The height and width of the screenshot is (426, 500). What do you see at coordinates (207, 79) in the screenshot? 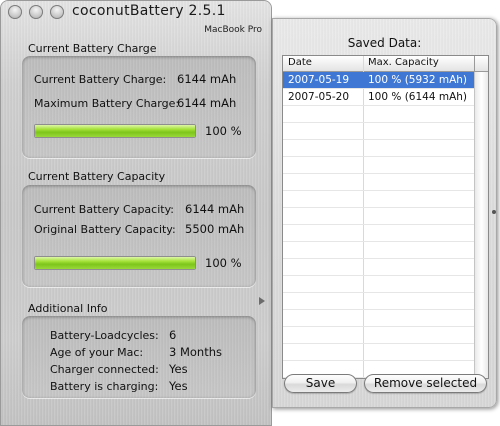
I see `current-charge-value: 6144 mAh` at bounding box center [207, 79].